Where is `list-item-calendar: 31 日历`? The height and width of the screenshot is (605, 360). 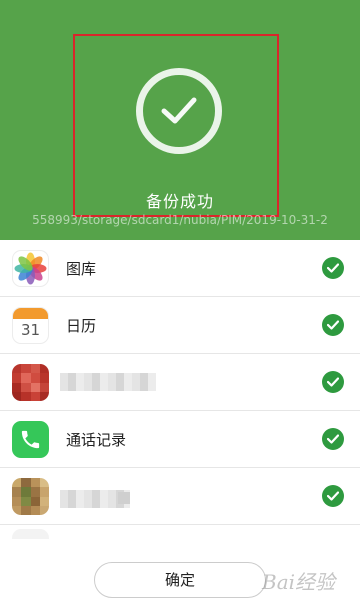 list-item-calendar: 31 日历 is located at coordinates (180, 325).